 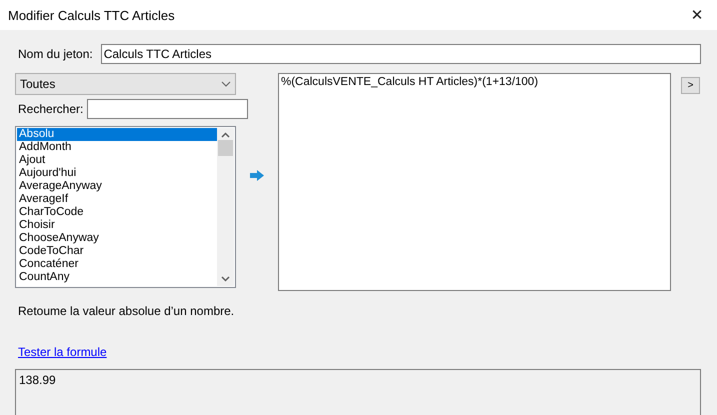 I want to click on function-item: Ajout, so click(x=117, y=160).